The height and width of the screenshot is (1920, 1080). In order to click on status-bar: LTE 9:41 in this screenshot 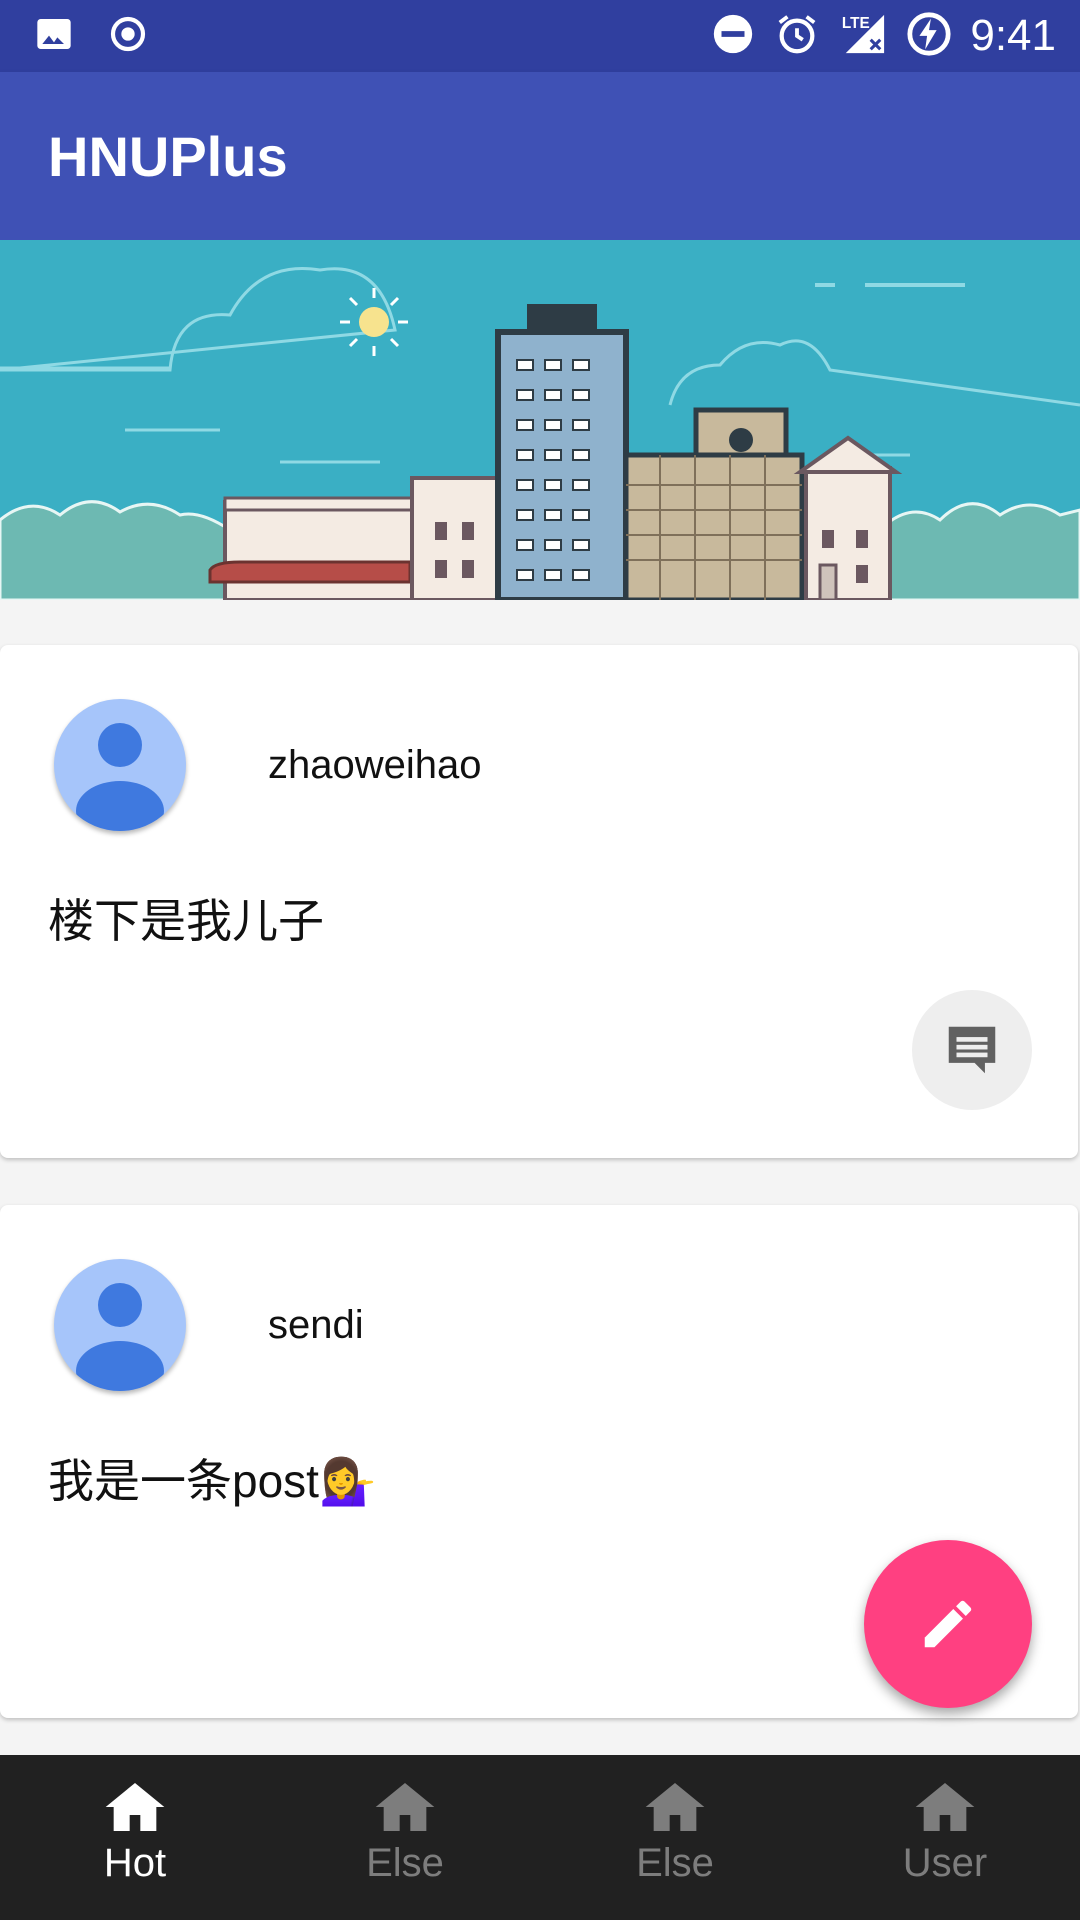, I will do `click(540, 36)`.